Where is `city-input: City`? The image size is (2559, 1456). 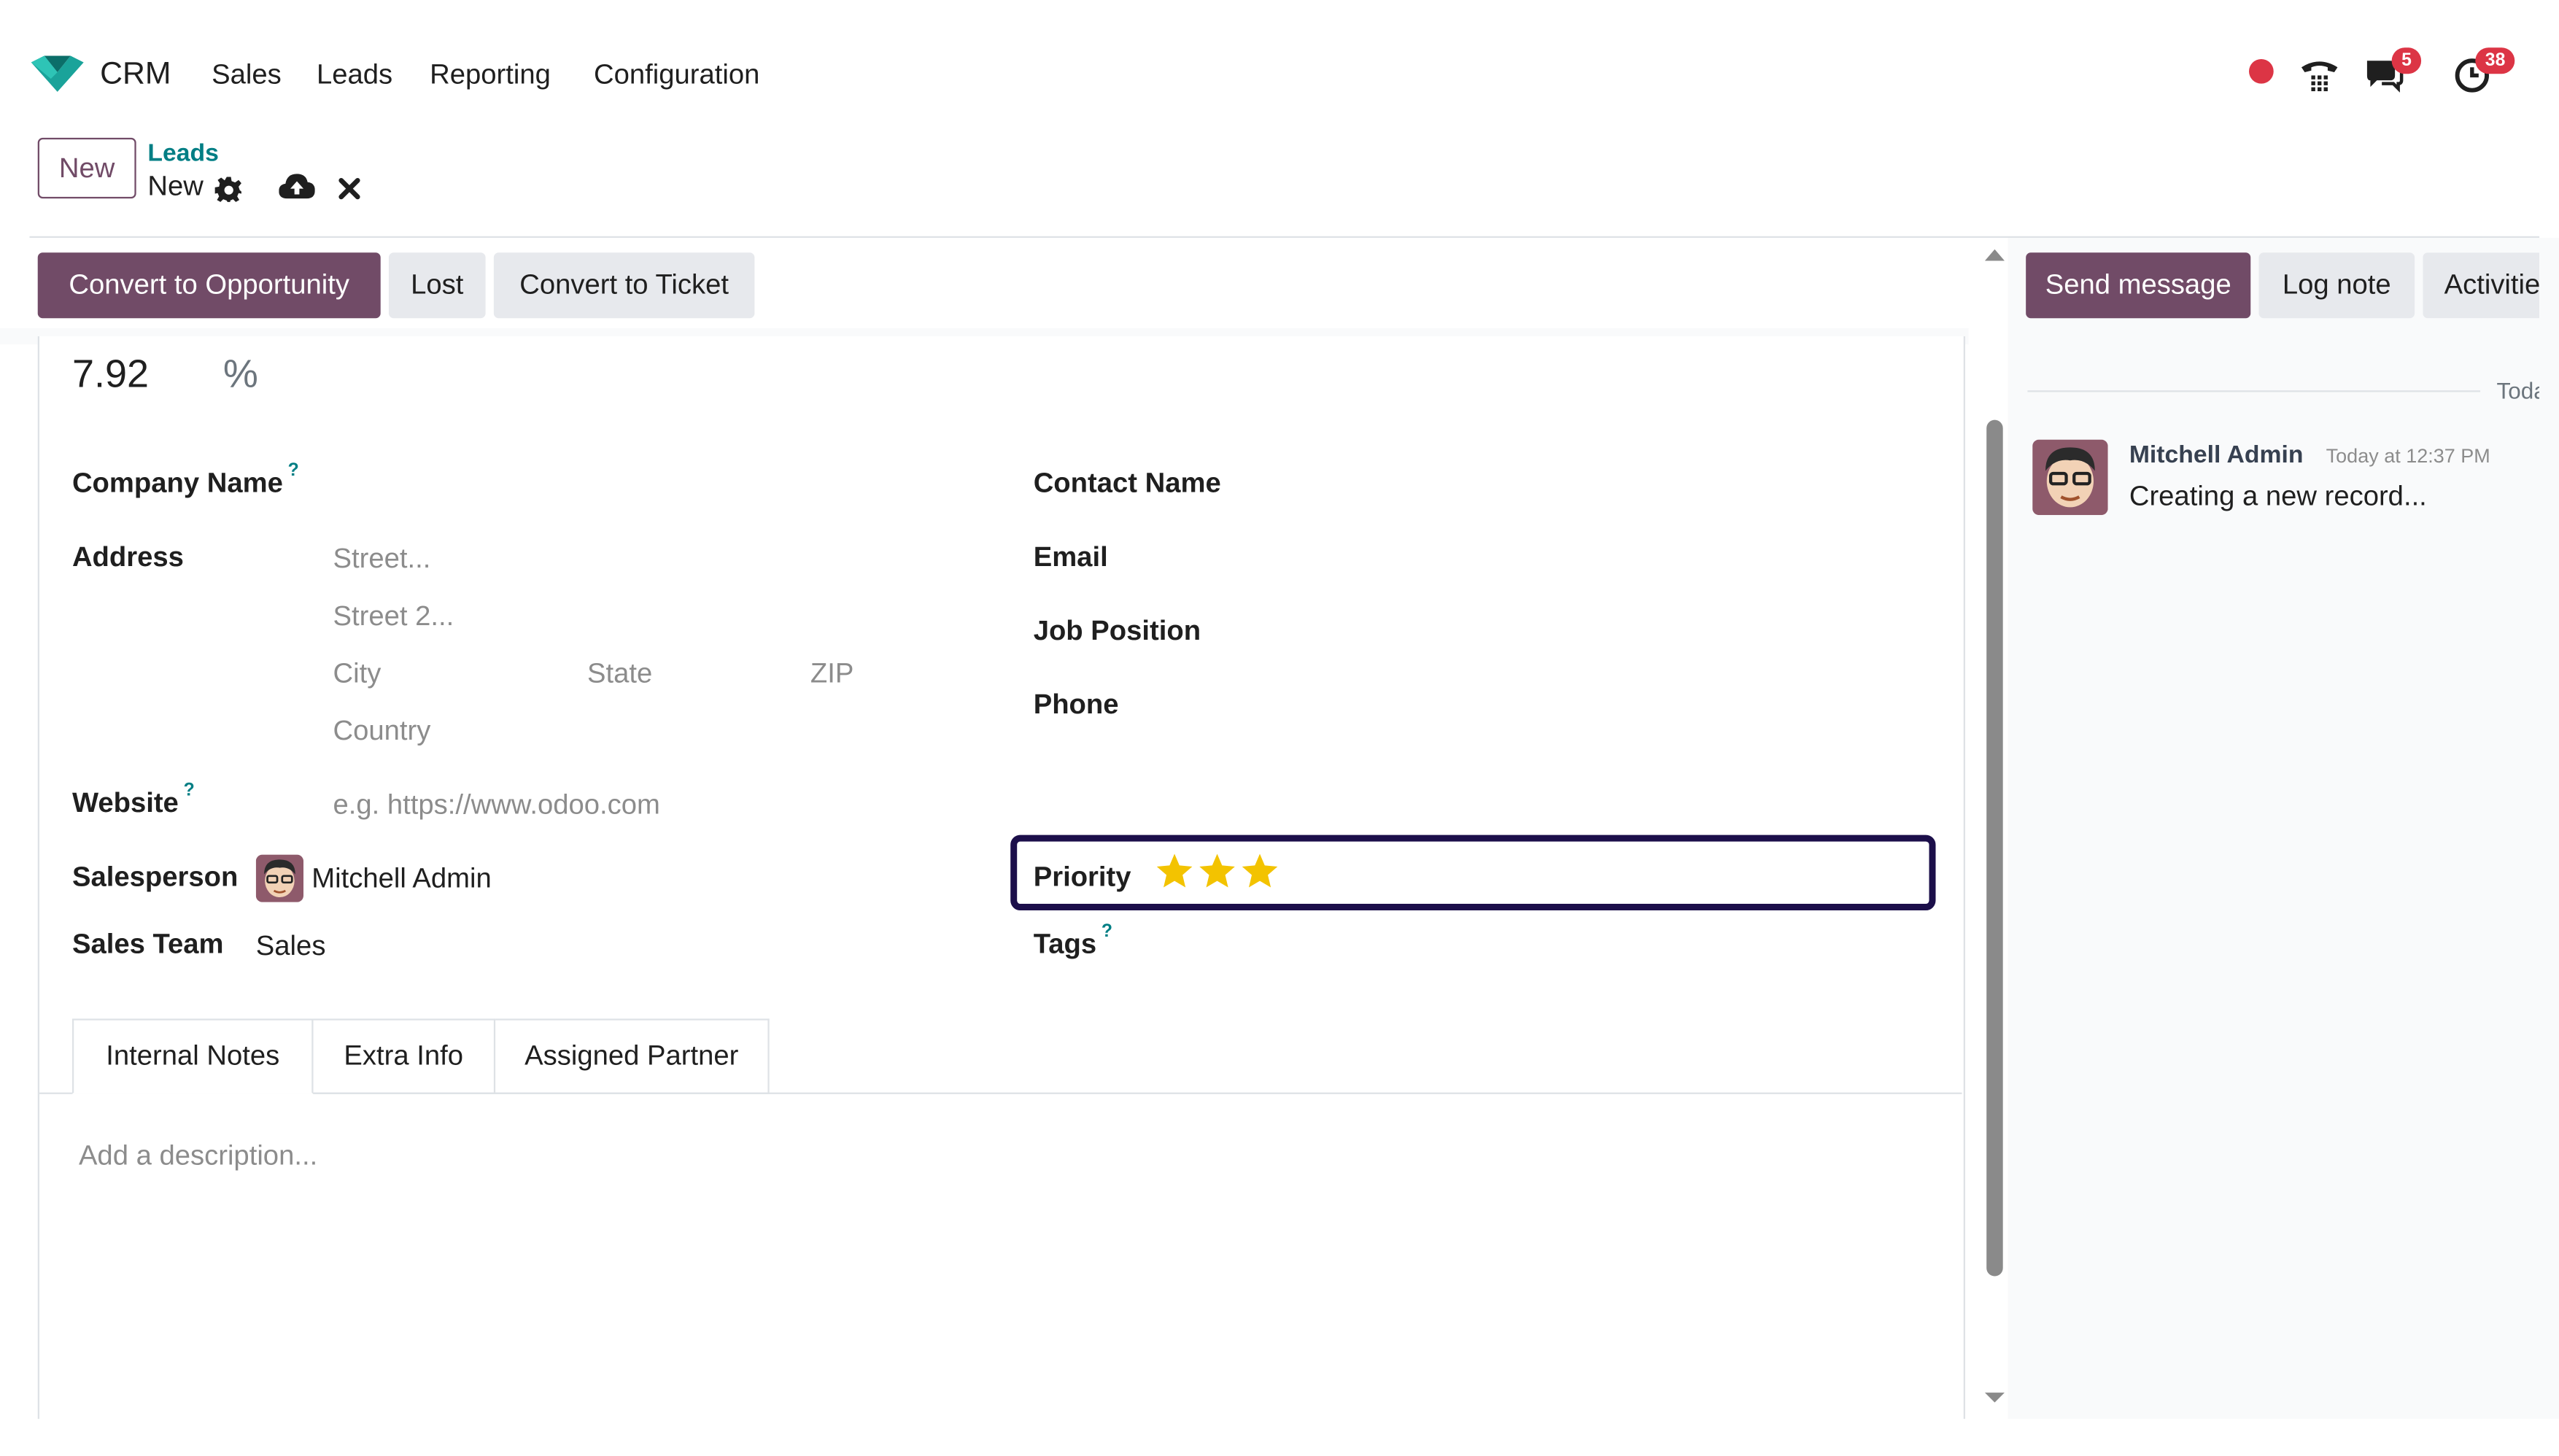
city-input: City is located at coordinates (357, 674).